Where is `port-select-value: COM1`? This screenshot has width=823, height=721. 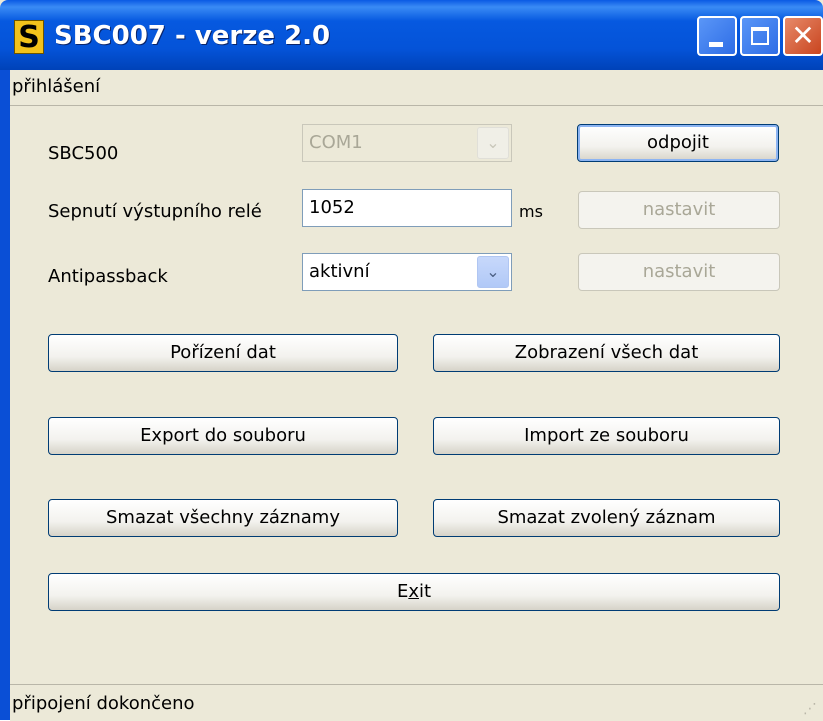
port-select-value: COM1 is located at coordinates (336, 142).